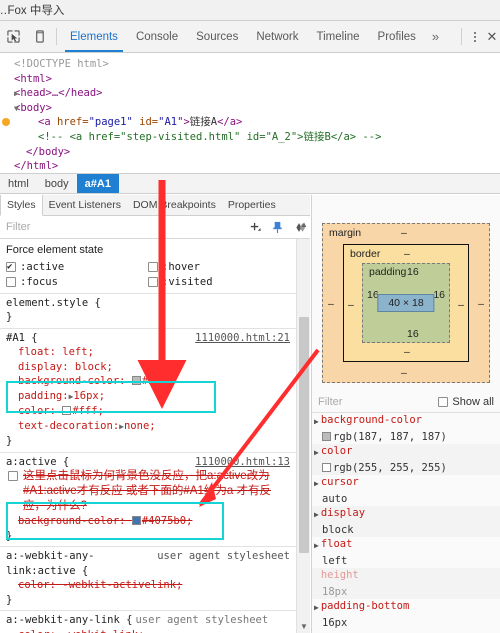 The image size is (500, 633). What do you see at coordinates (219, 267) in the screenshot?
I see `force-state-hover: :hover` at bounding box center [219, 267].